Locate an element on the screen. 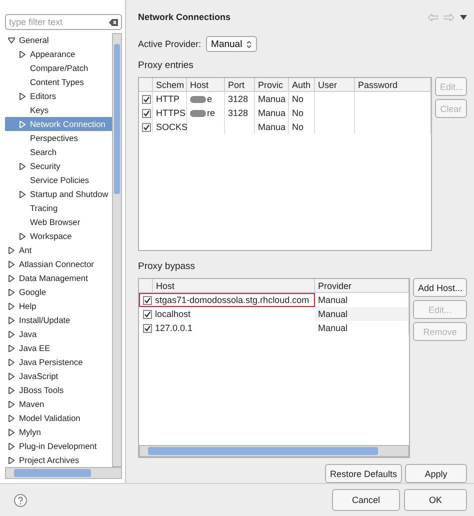  tree-item: Keys is located at coordinates (58, 110).